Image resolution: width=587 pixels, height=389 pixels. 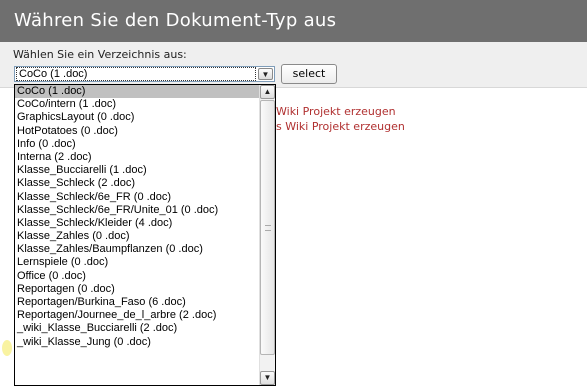 I want to click on grip-icon, so click(x=268, y=228).